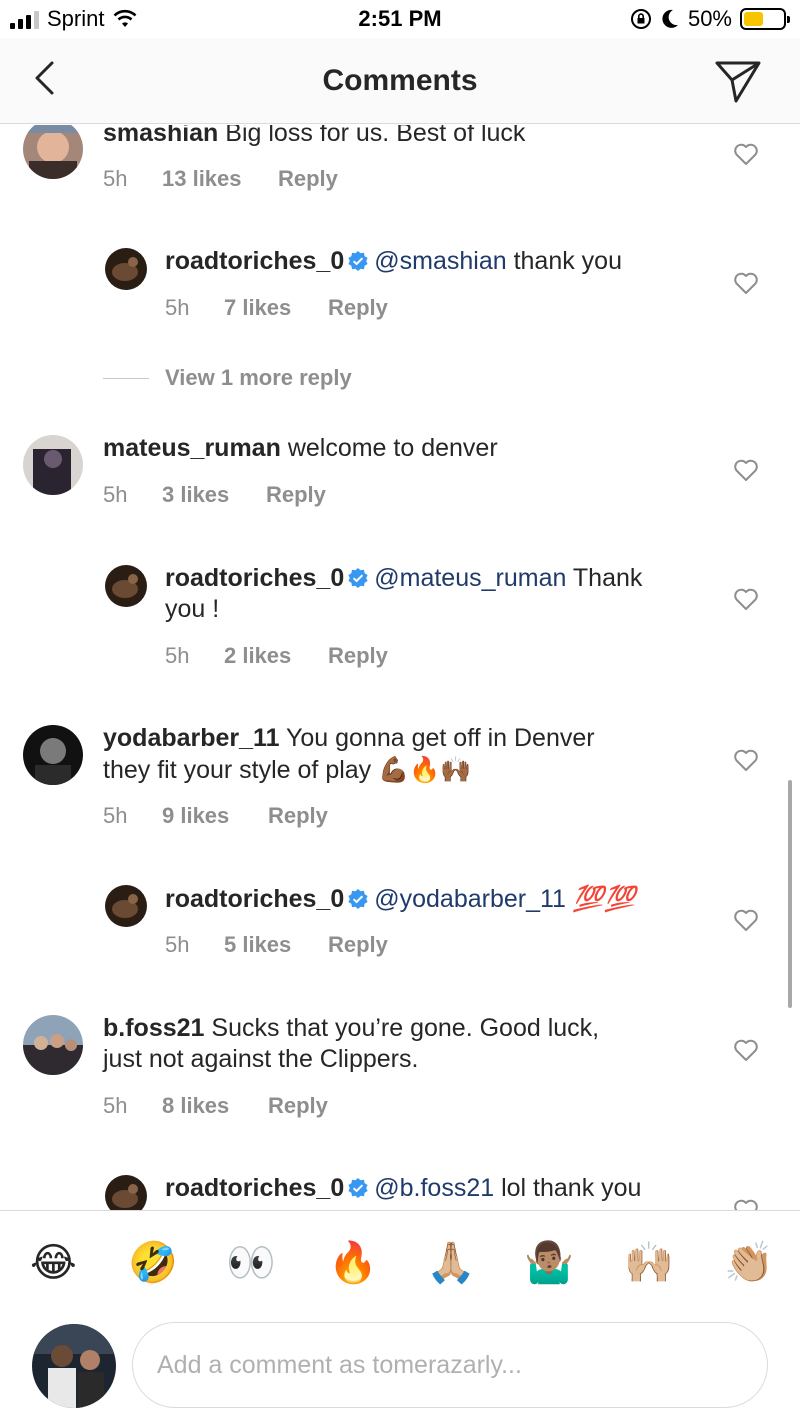  I want to click on orientation-lock-icon, so click(640, 19).